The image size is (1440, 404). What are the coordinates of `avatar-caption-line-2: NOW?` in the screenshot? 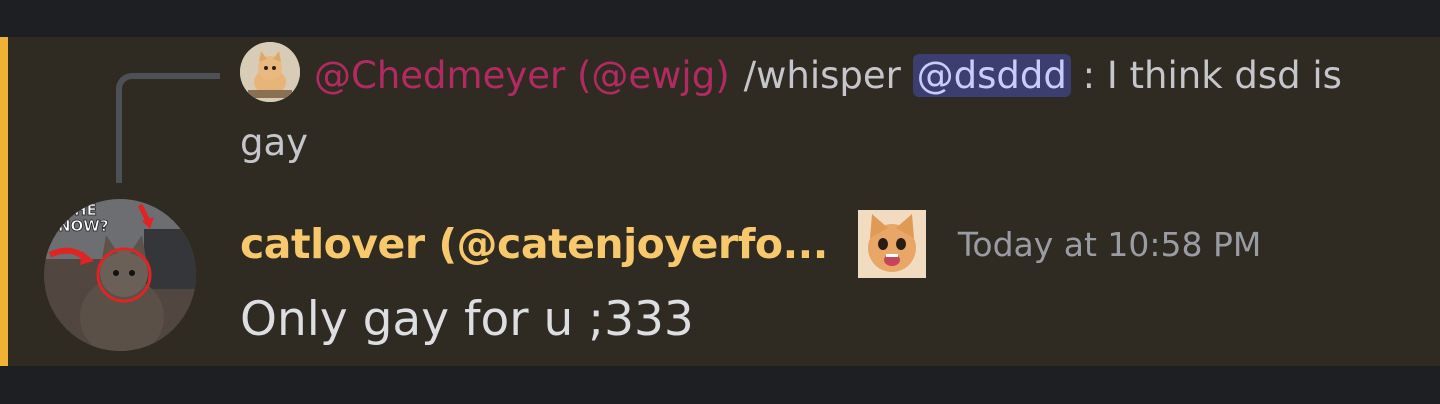 It's located at (83, 226).